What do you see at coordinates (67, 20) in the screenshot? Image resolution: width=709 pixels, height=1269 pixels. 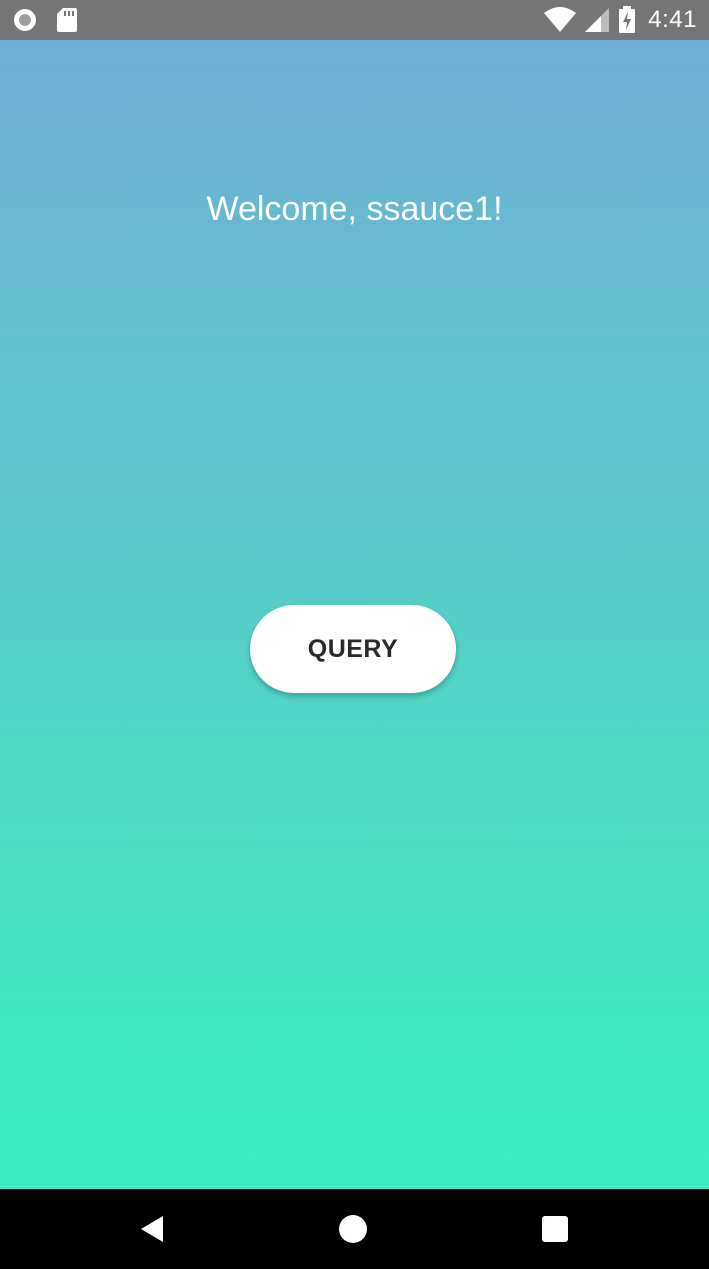 I see `sd-card-icon` at bounding box center [67, 20].